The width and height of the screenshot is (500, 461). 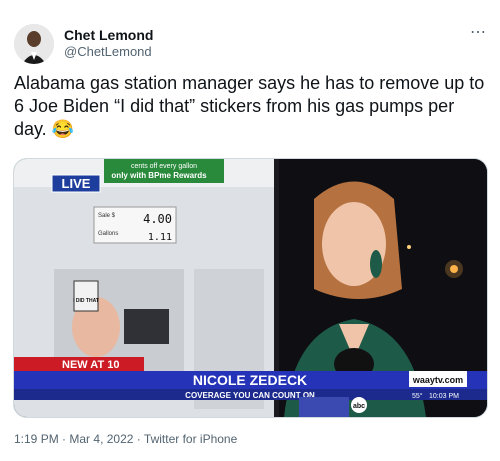 What do you see at coordinates (159, 175) in the screenshot?
I see `pump-promo-line2: only with BPme Rewards` at bounding box center [159, 175].